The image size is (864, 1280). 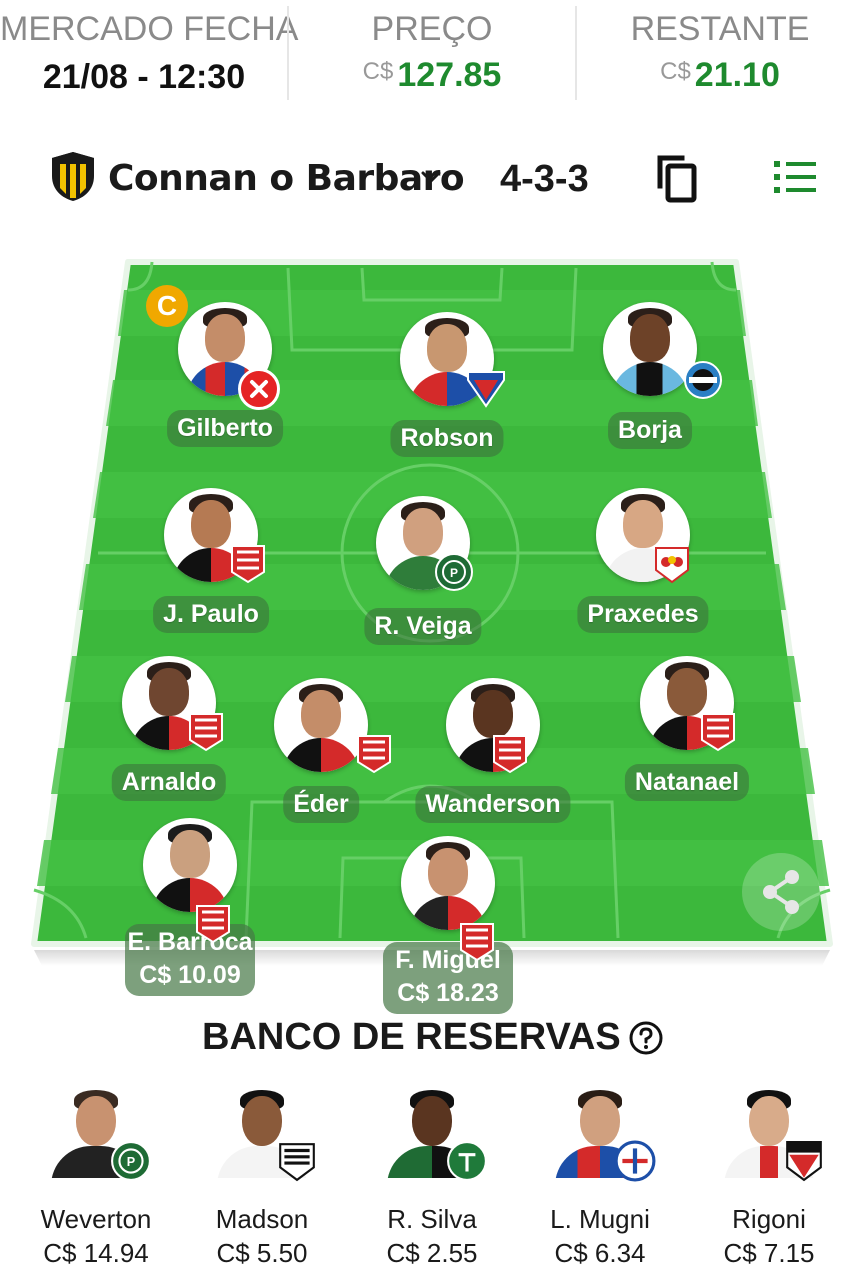 What do you see at coordinates (190, 942) in the screenshot?
I see `player-name: E. Barroca` at bounding box center [190, 942].